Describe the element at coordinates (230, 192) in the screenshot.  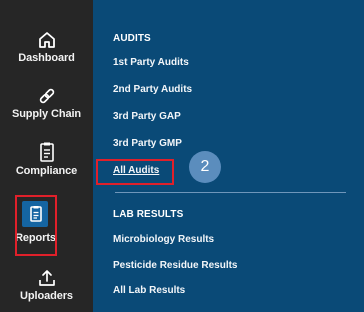
I see `section-divider` at that location.